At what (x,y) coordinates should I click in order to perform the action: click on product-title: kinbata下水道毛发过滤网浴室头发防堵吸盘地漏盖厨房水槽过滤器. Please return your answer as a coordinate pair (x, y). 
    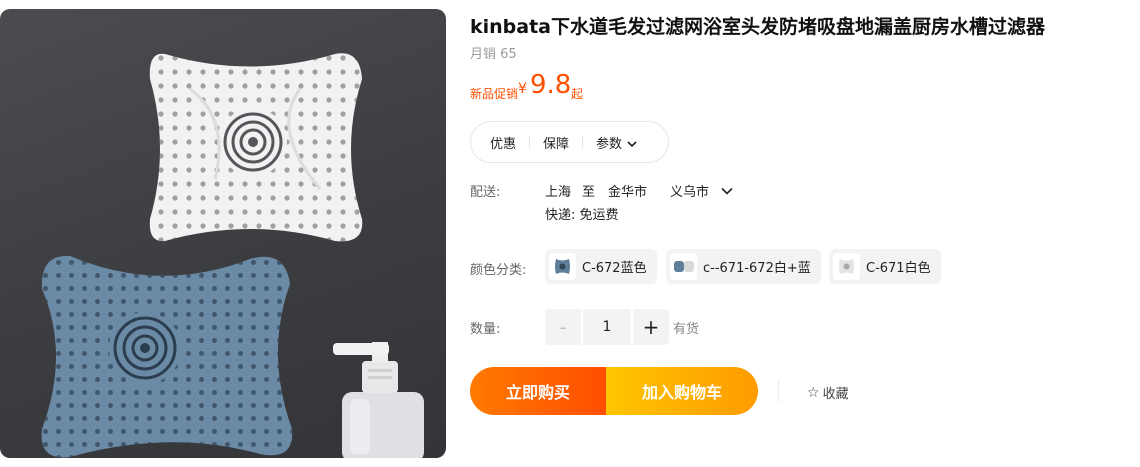
    Looking at the image, I should click on (758, 27).